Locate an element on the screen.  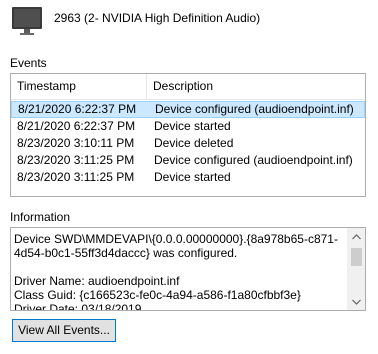
events-table-header: Timestamp Description is located at coordinates (188, 87).